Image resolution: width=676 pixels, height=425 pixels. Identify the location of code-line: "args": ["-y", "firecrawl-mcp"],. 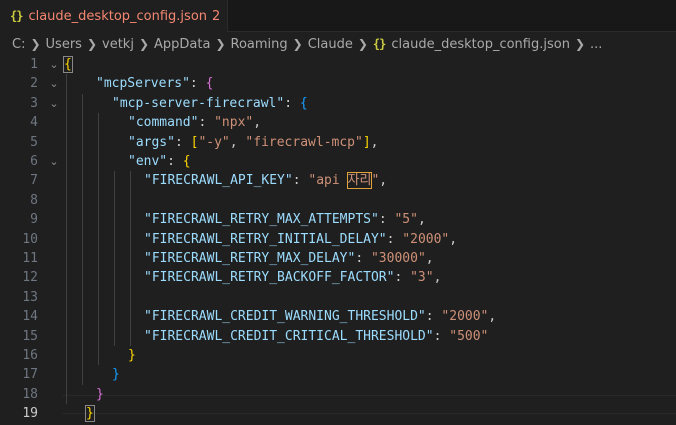
(253, 142).